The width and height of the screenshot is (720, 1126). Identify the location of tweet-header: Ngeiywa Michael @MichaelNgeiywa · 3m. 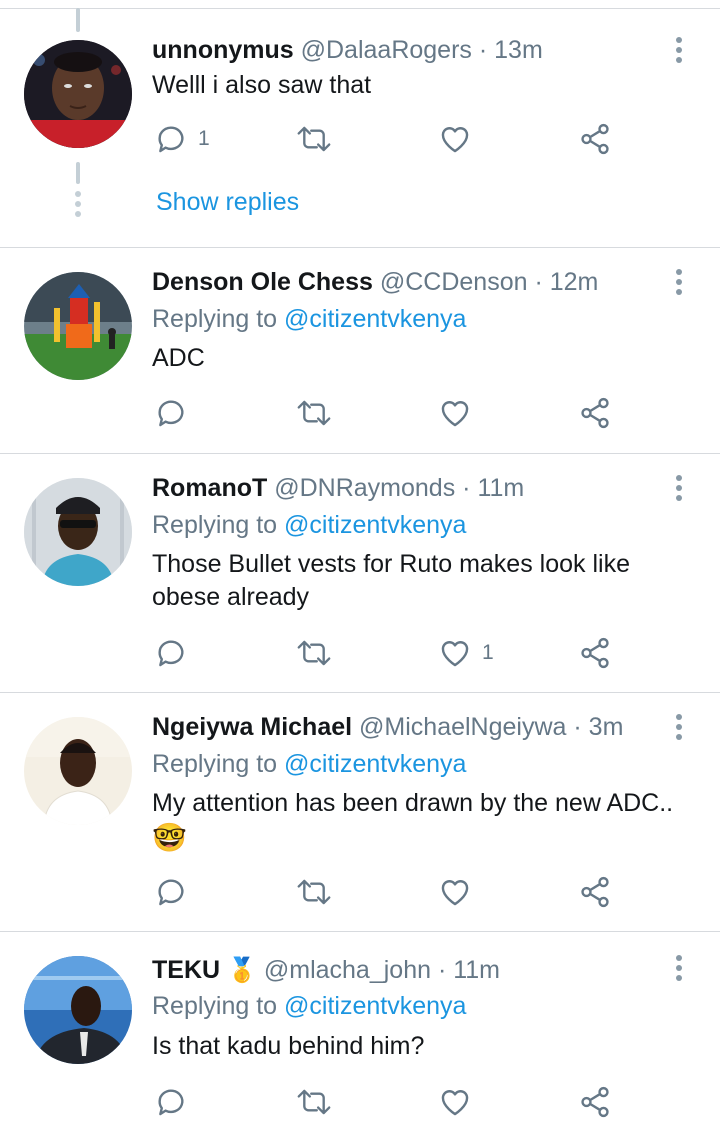
(401, 727).